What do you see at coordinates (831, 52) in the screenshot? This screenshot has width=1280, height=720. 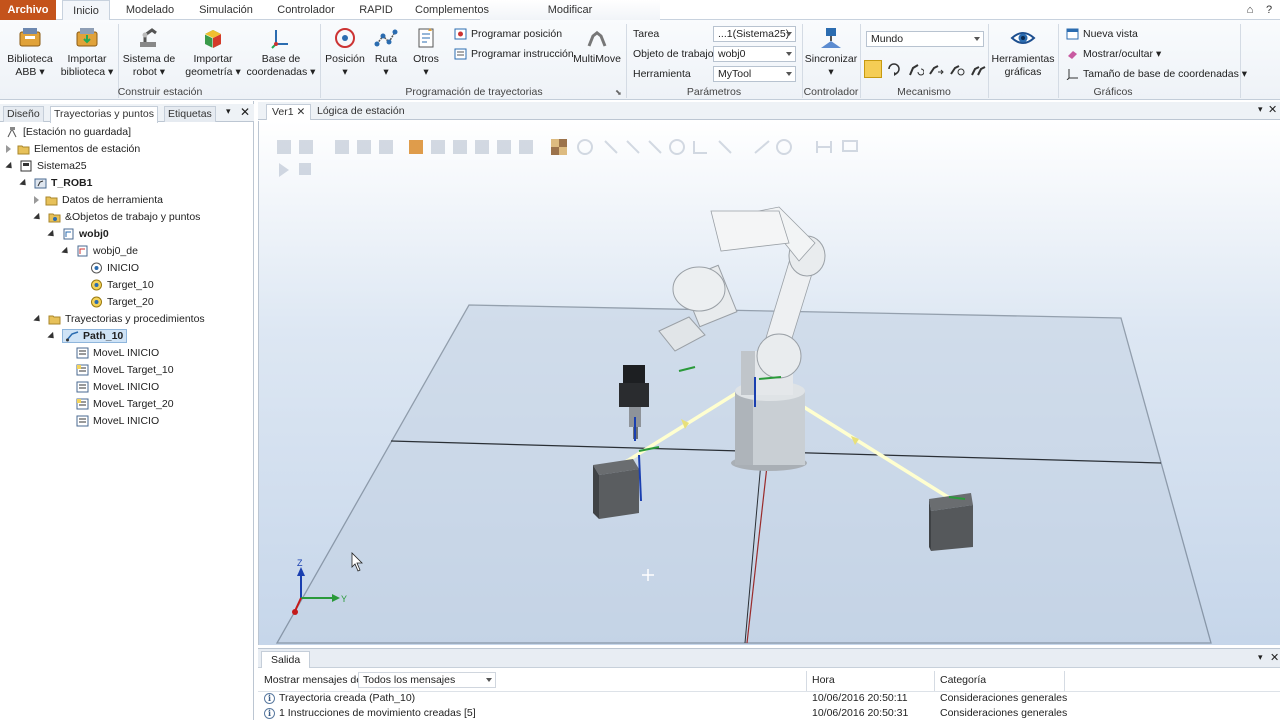 I see `sincronizar-button: Sincronizar ▾` at bounding box center [831, 52].